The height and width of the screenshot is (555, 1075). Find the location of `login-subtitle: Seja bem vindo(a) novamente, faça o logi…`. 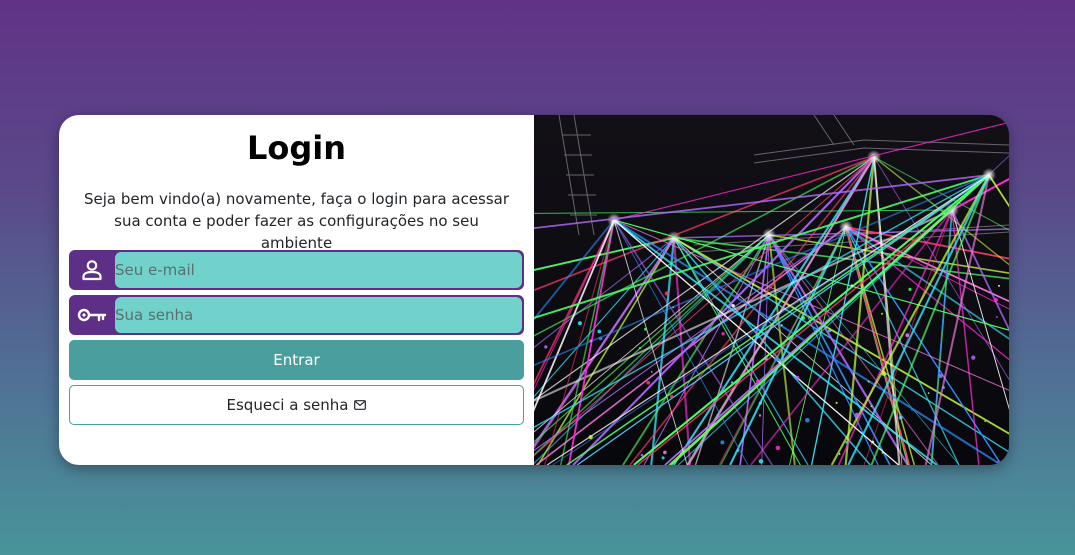

login-subtitle: Seja bem vindo(a) novamente, faça o logi… is located at coordinates (296, 221).